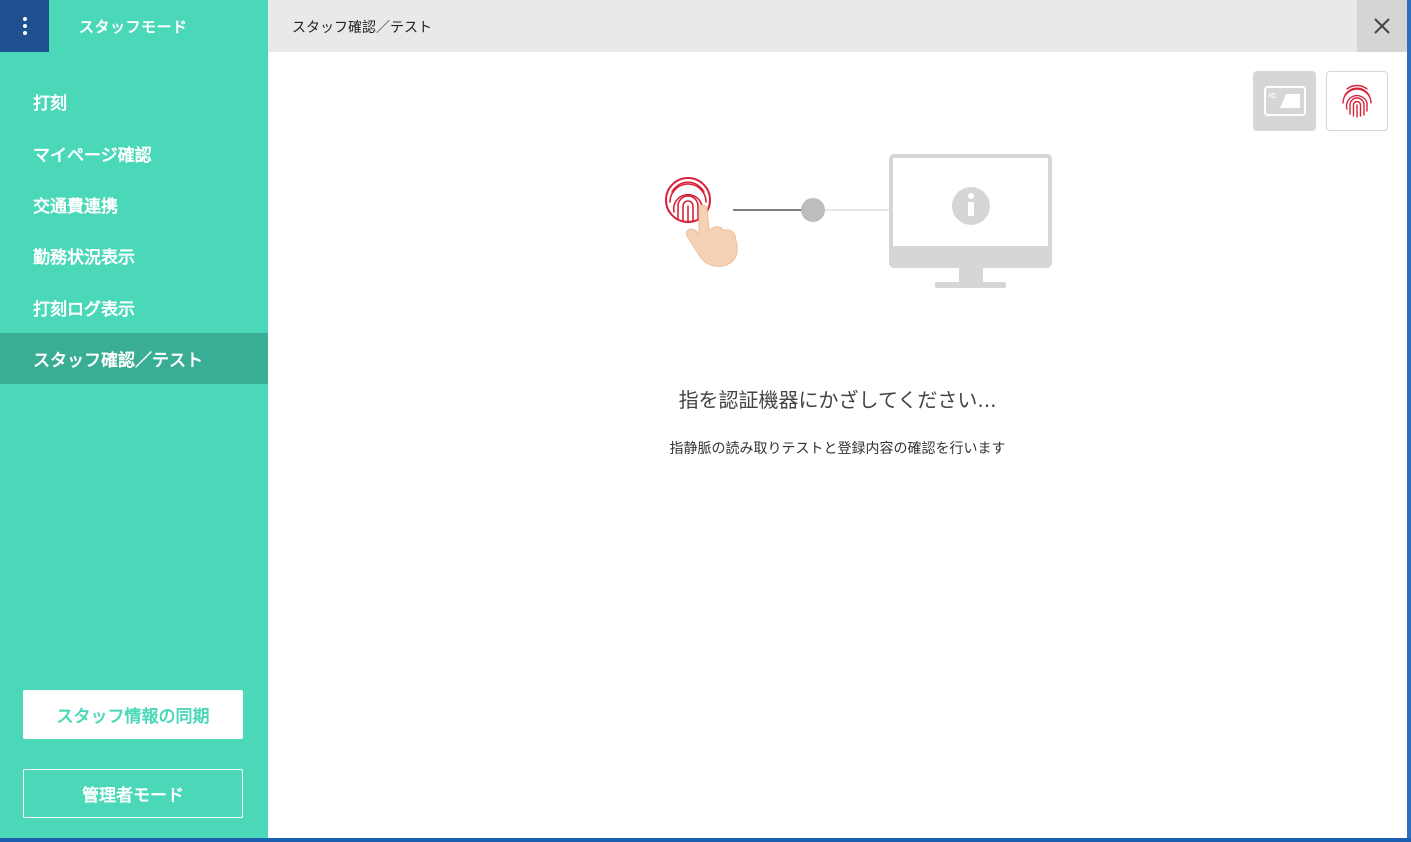  I want to click on sidebar-item-work-status: 勤務状況表示, so click(134, 255).